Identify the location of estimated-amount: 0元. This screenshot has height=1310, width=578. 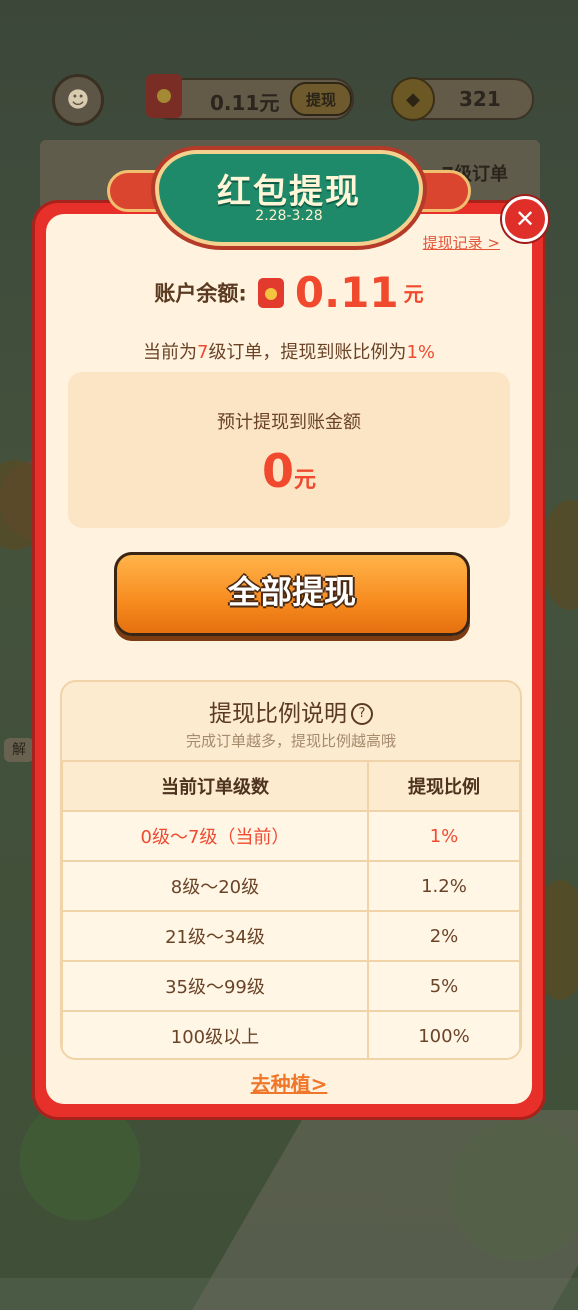
(289, 471).